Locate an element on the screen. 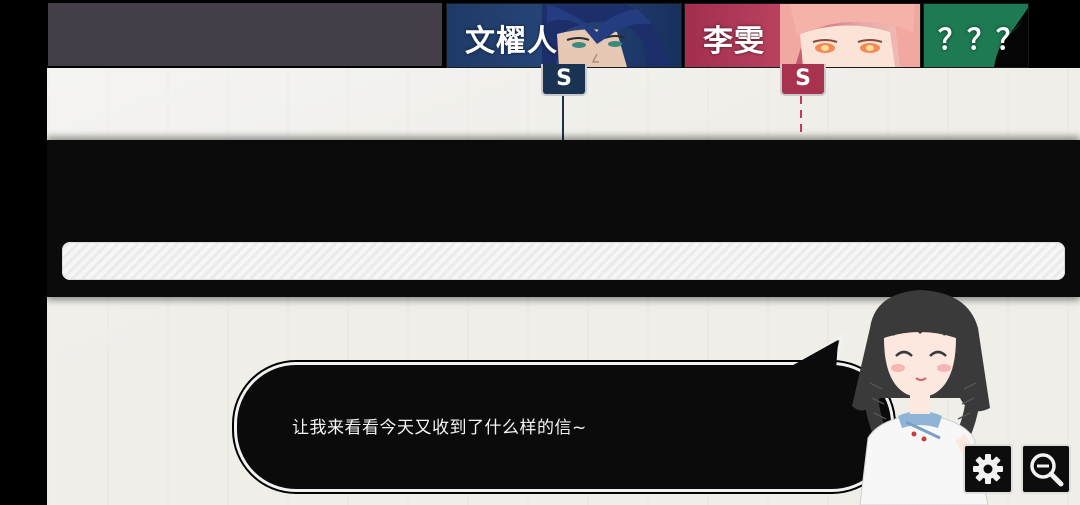  zoom-out-icon is located at coordinates (1047, 470).